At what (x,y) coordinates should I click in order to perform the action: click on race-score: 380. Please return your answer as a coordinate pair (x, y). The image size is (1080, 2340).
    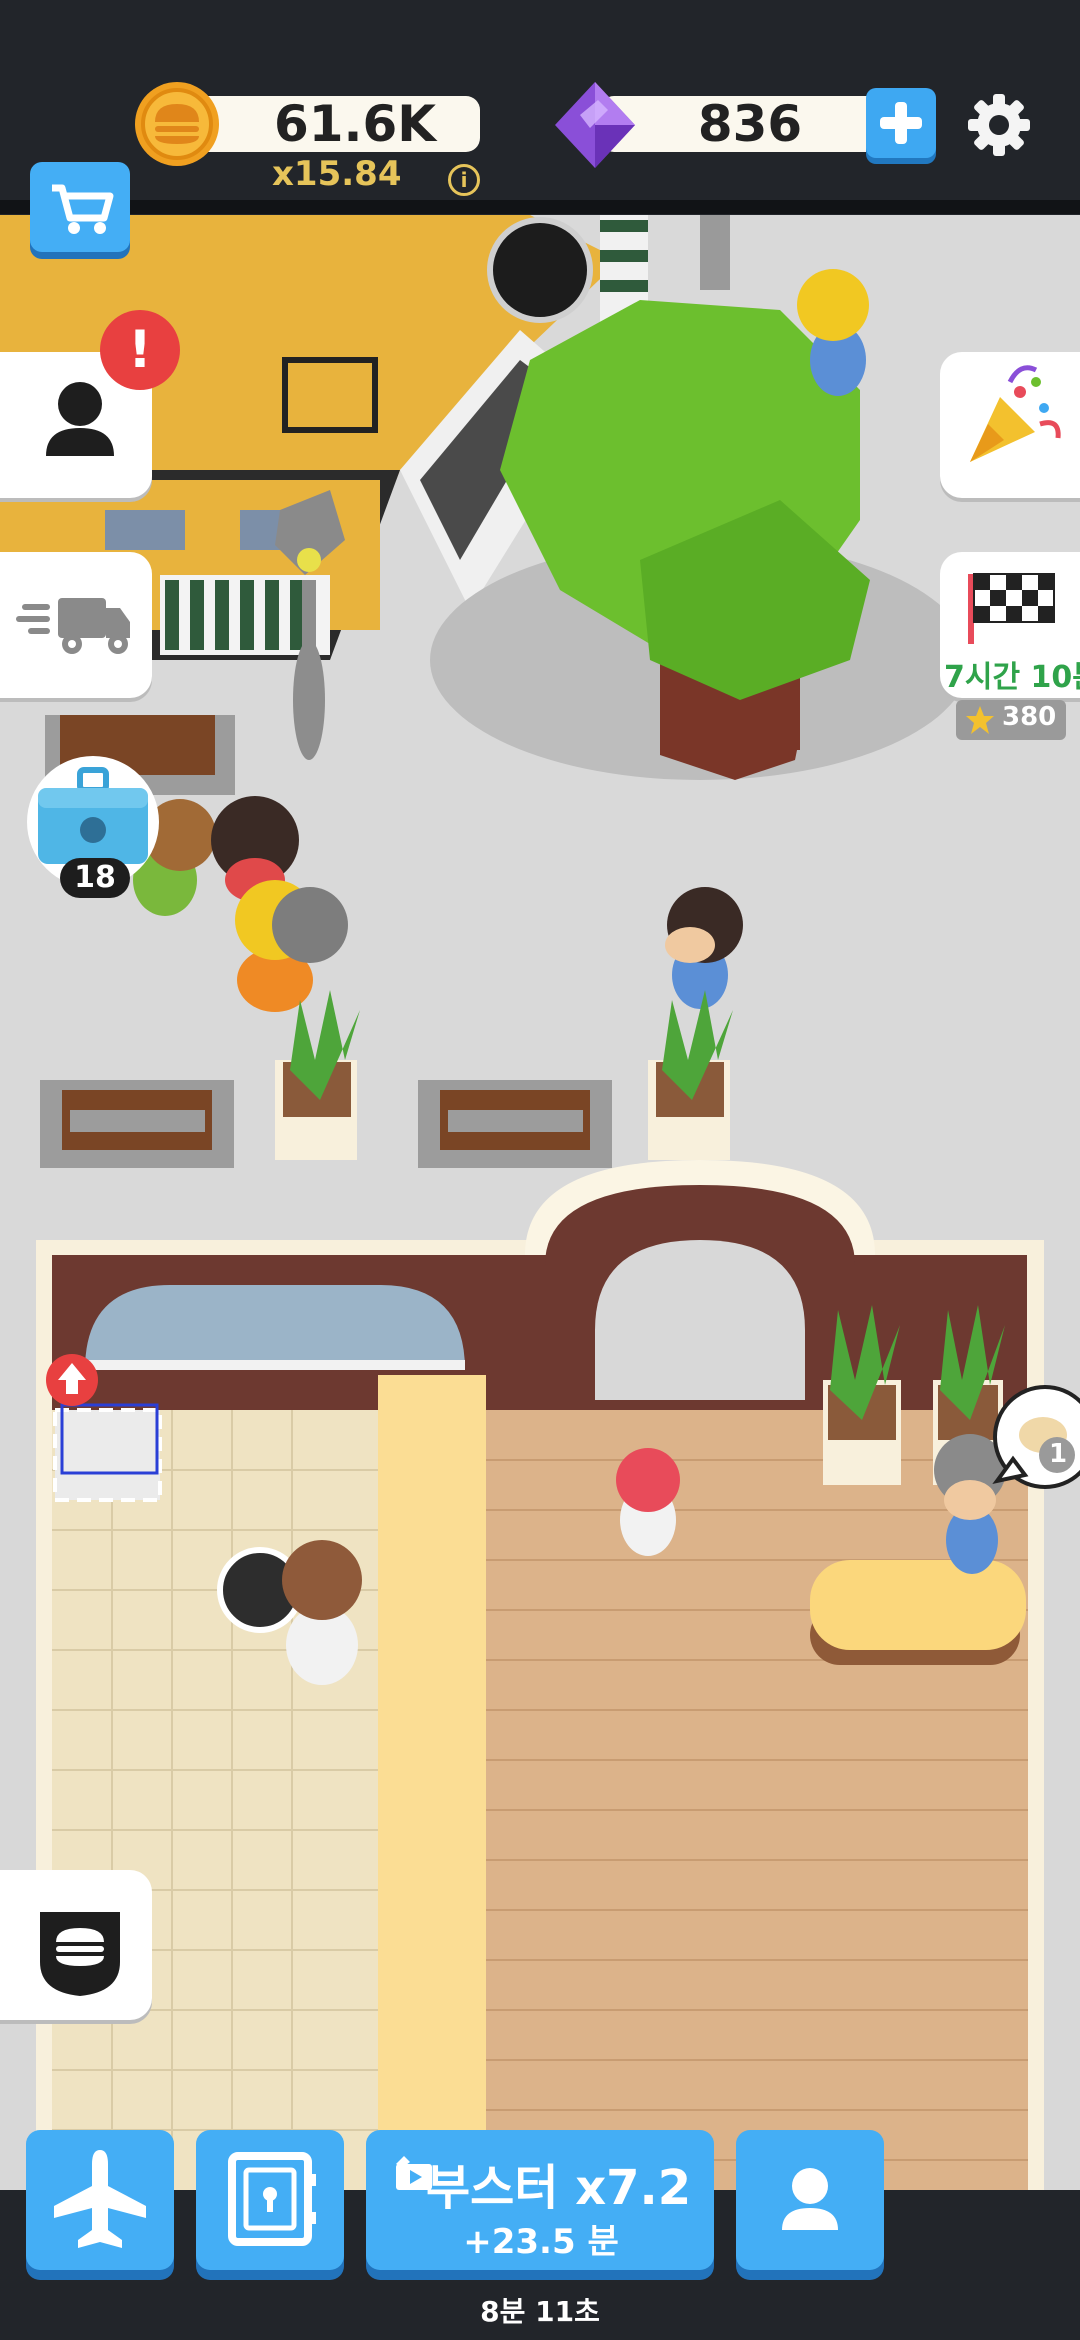
    Looking at the image, I should click on (1029, 717).